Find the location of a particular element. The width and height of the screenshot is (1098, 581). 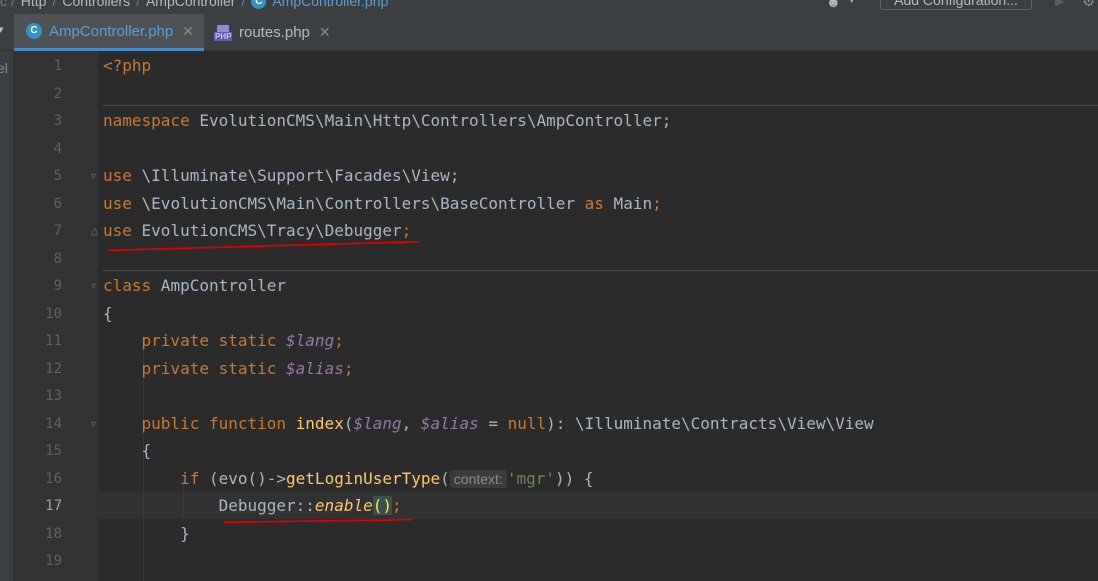

caret-icon: ▾ is located at coordinates (2, 29).